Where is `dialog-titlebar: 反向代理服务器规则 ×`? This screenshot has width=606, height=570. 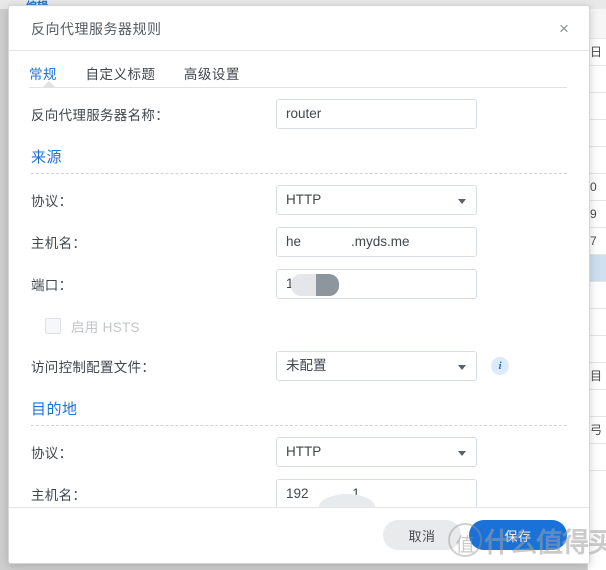
dialog-titlebar: 反向代理服务器规则 × is located at coordinates (299, 28).